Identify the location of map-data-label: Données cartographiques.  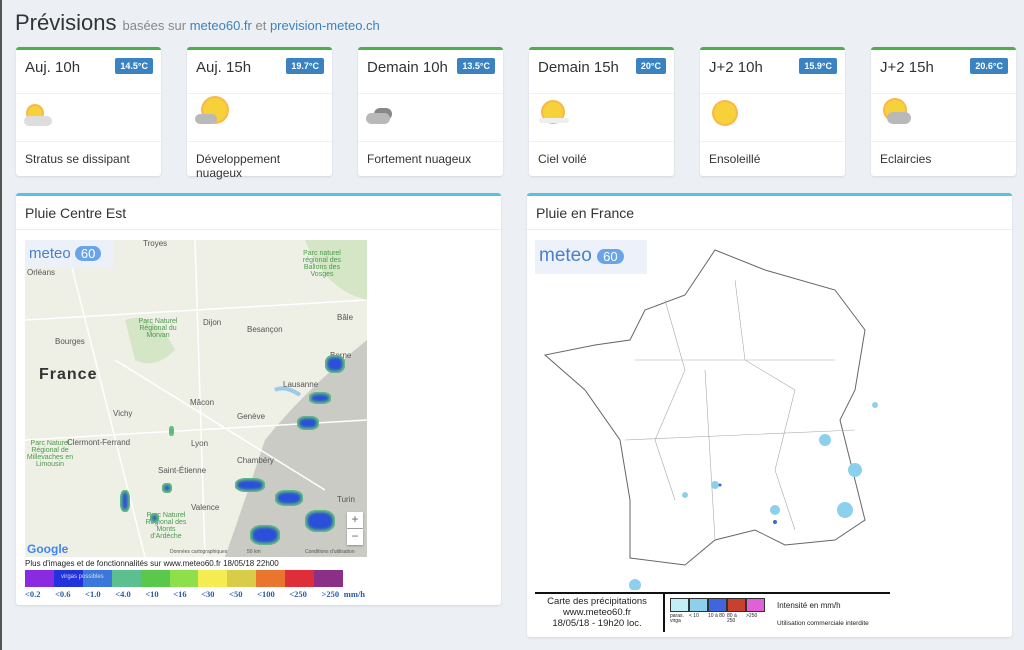
(199, 552).